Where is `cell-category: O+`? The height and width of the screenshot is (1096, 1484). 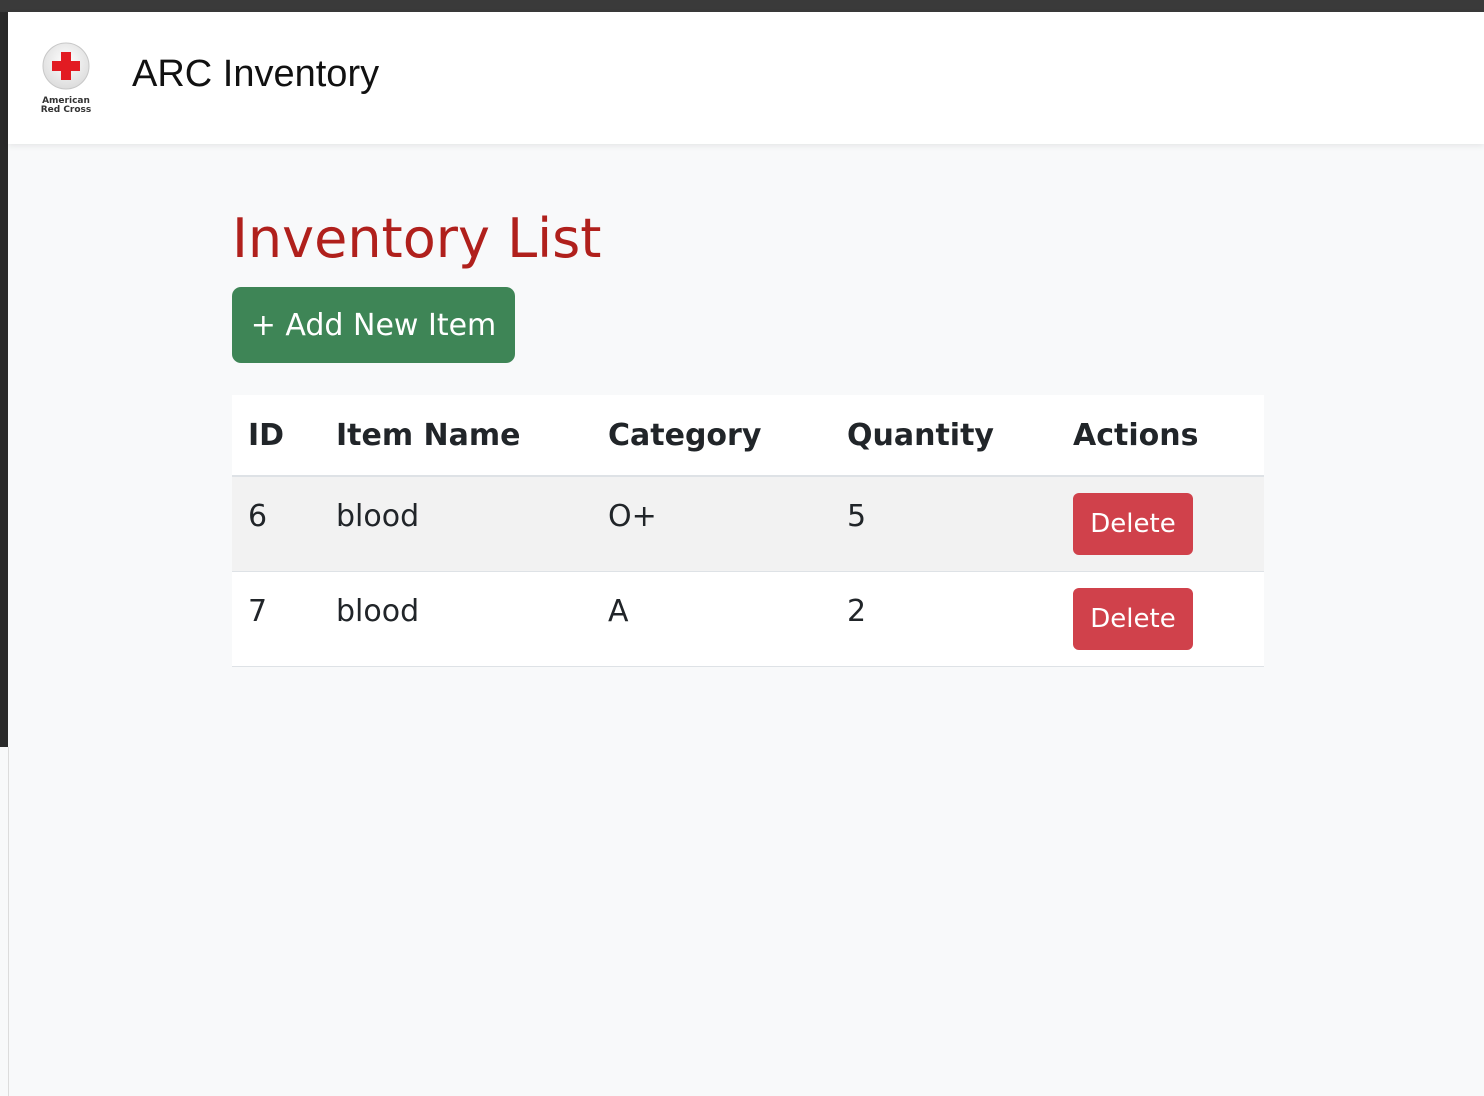
cell-category: O+ is located at coordinates (711, 524).